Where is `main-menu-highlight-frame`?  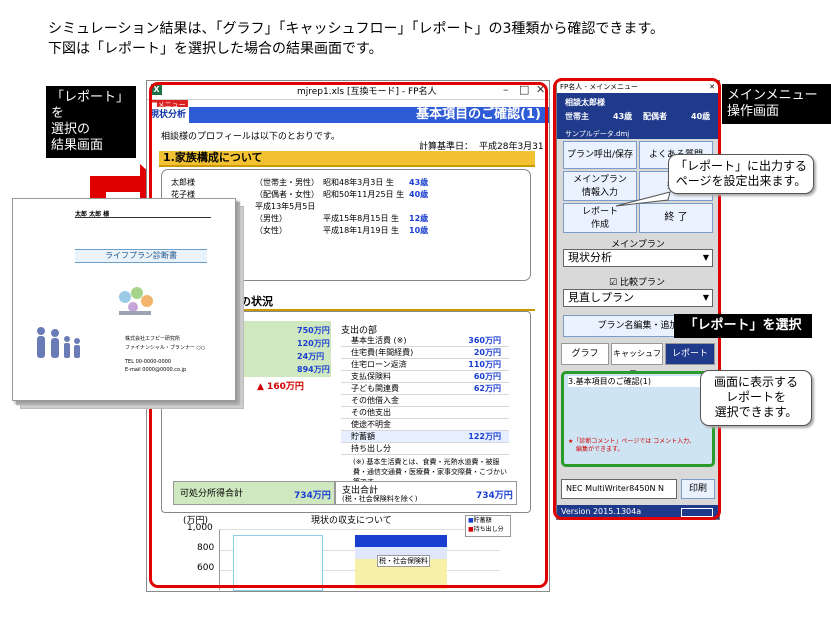 main-menu-highlight-frame is located at coordinates (637, 299).